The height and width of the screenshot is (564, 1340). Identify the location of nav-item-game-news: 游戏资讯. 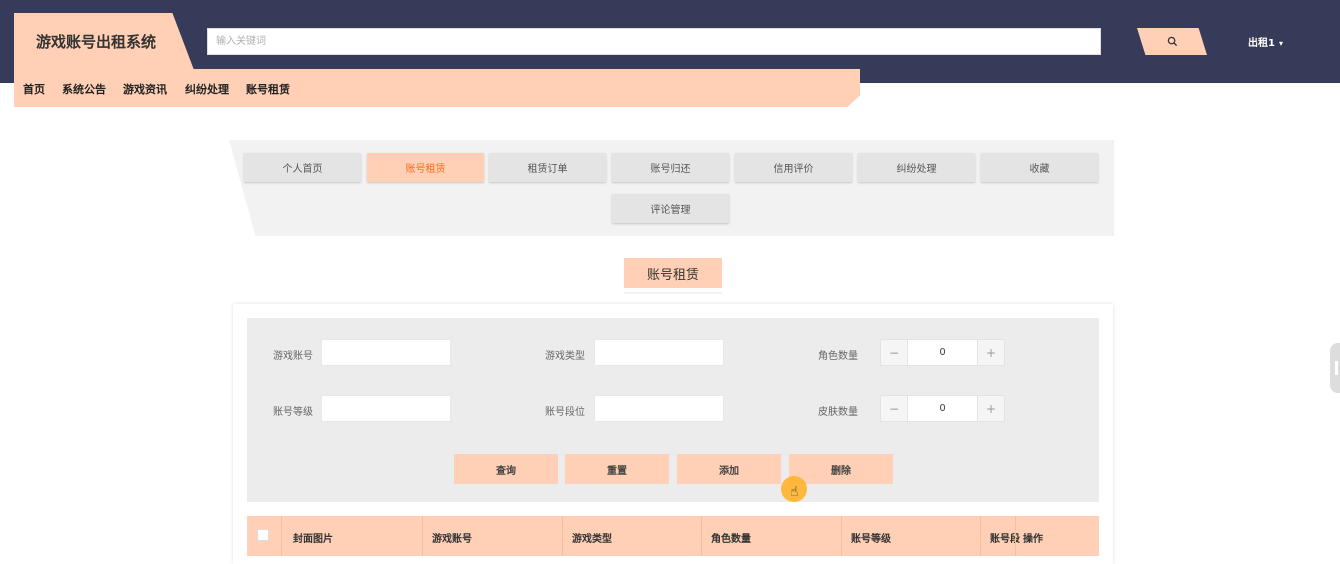
(145, 89).